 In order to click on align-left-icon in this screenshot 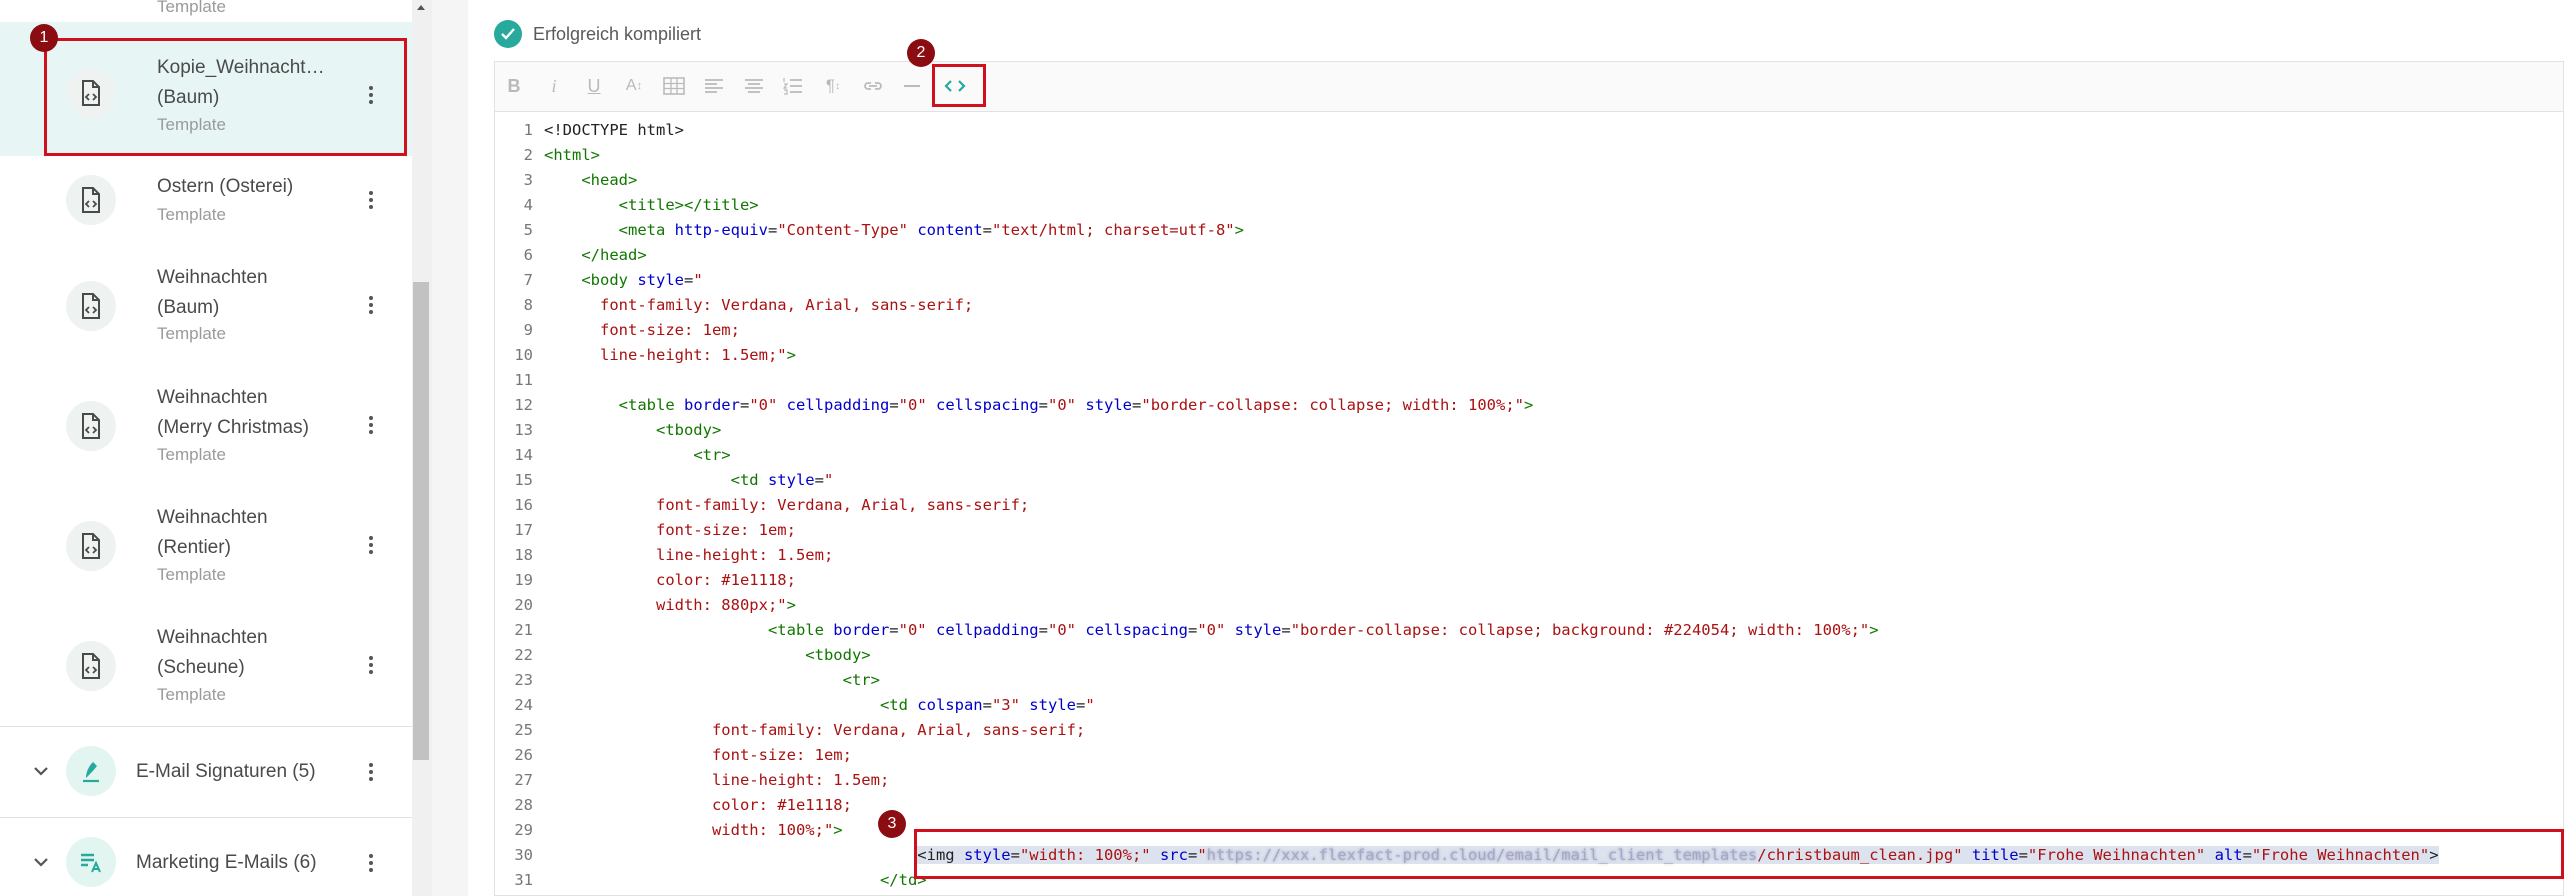, I will do `click(714, 86)`.